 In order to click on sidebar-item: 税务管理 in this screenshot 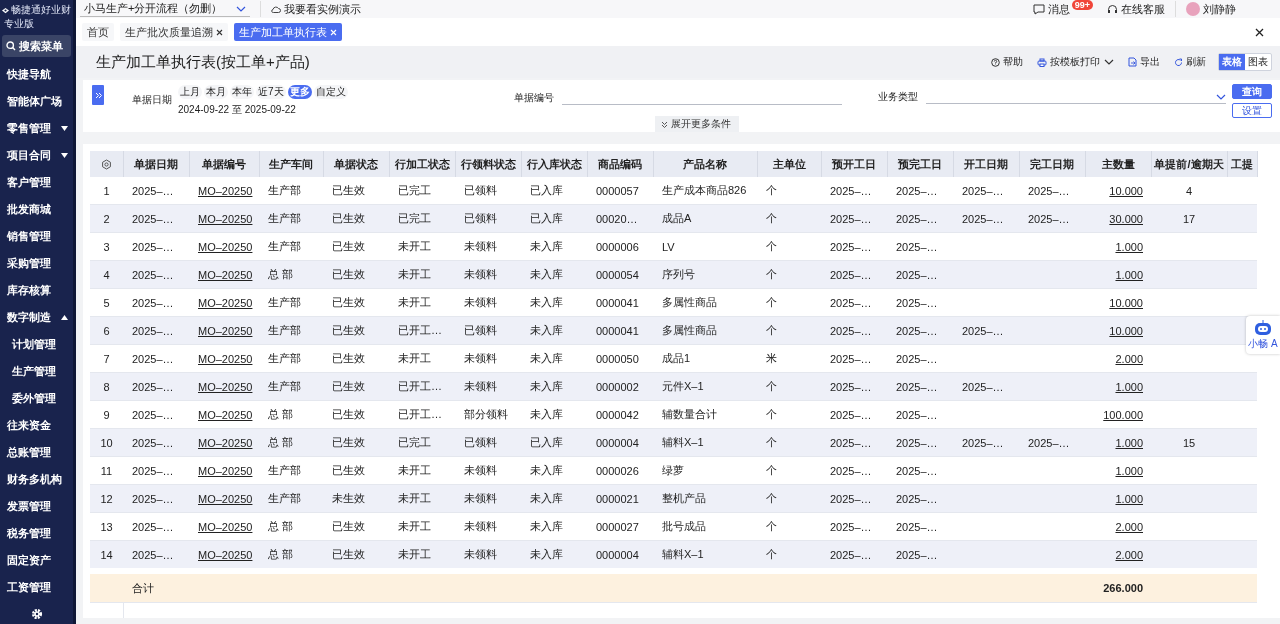, I will do `click(36, 533)`.